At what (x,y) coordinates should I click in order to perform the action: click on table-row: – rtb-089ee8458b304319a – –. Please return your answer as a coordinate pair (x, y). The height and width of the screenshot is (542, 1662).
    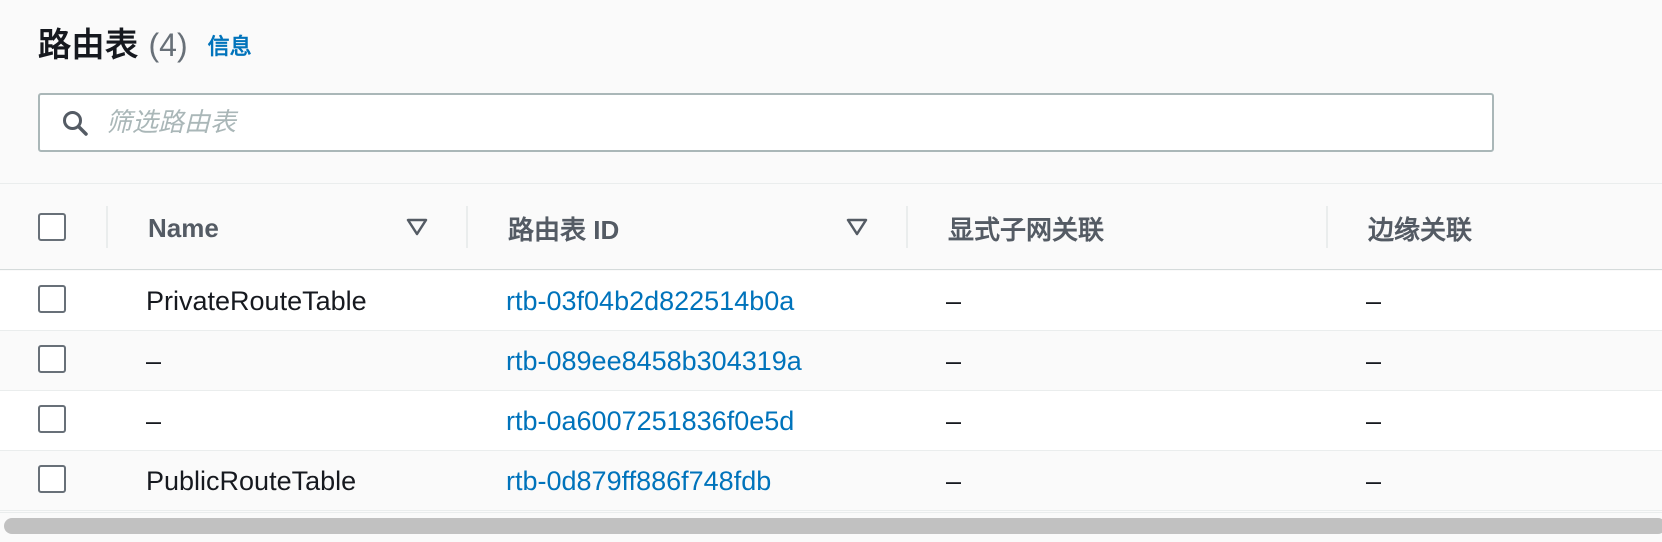
    Looking at the image, I should click on (831, 361).